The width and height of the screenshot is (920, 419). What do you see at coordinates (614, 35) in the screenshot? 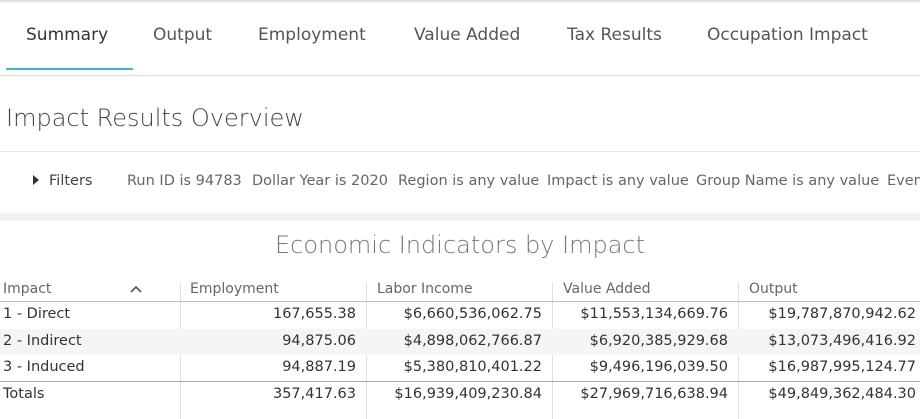
I see `tab-tax-results: Tax Results` at bounding box center [614, 35].